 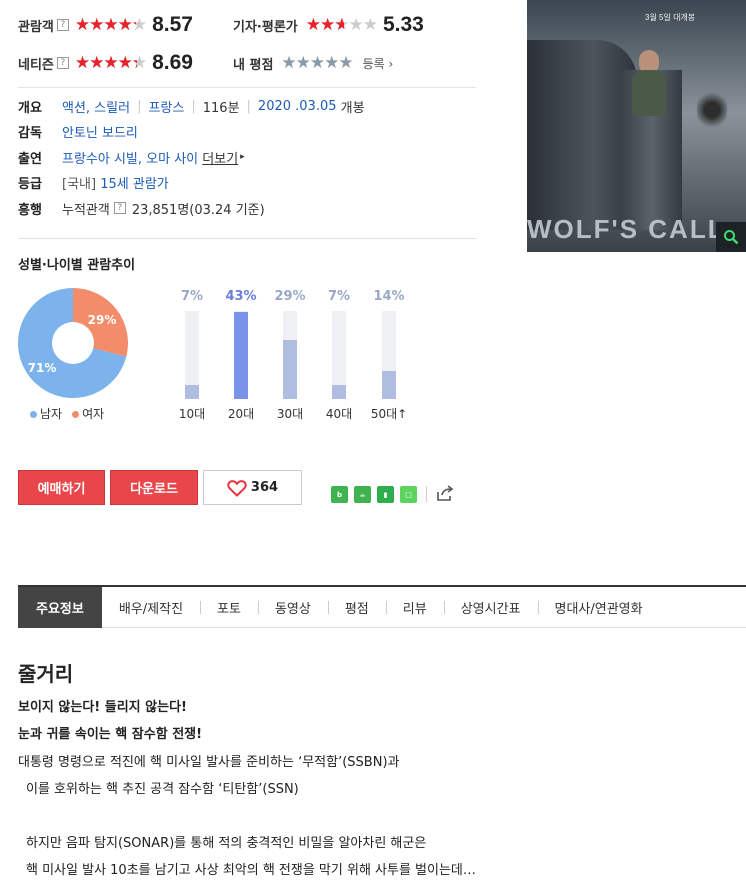 What do you see at coordinates (297, 106) in the screenshot?
I see `release-date-link: 2020 .03.05` at bounding box center [297, 106].